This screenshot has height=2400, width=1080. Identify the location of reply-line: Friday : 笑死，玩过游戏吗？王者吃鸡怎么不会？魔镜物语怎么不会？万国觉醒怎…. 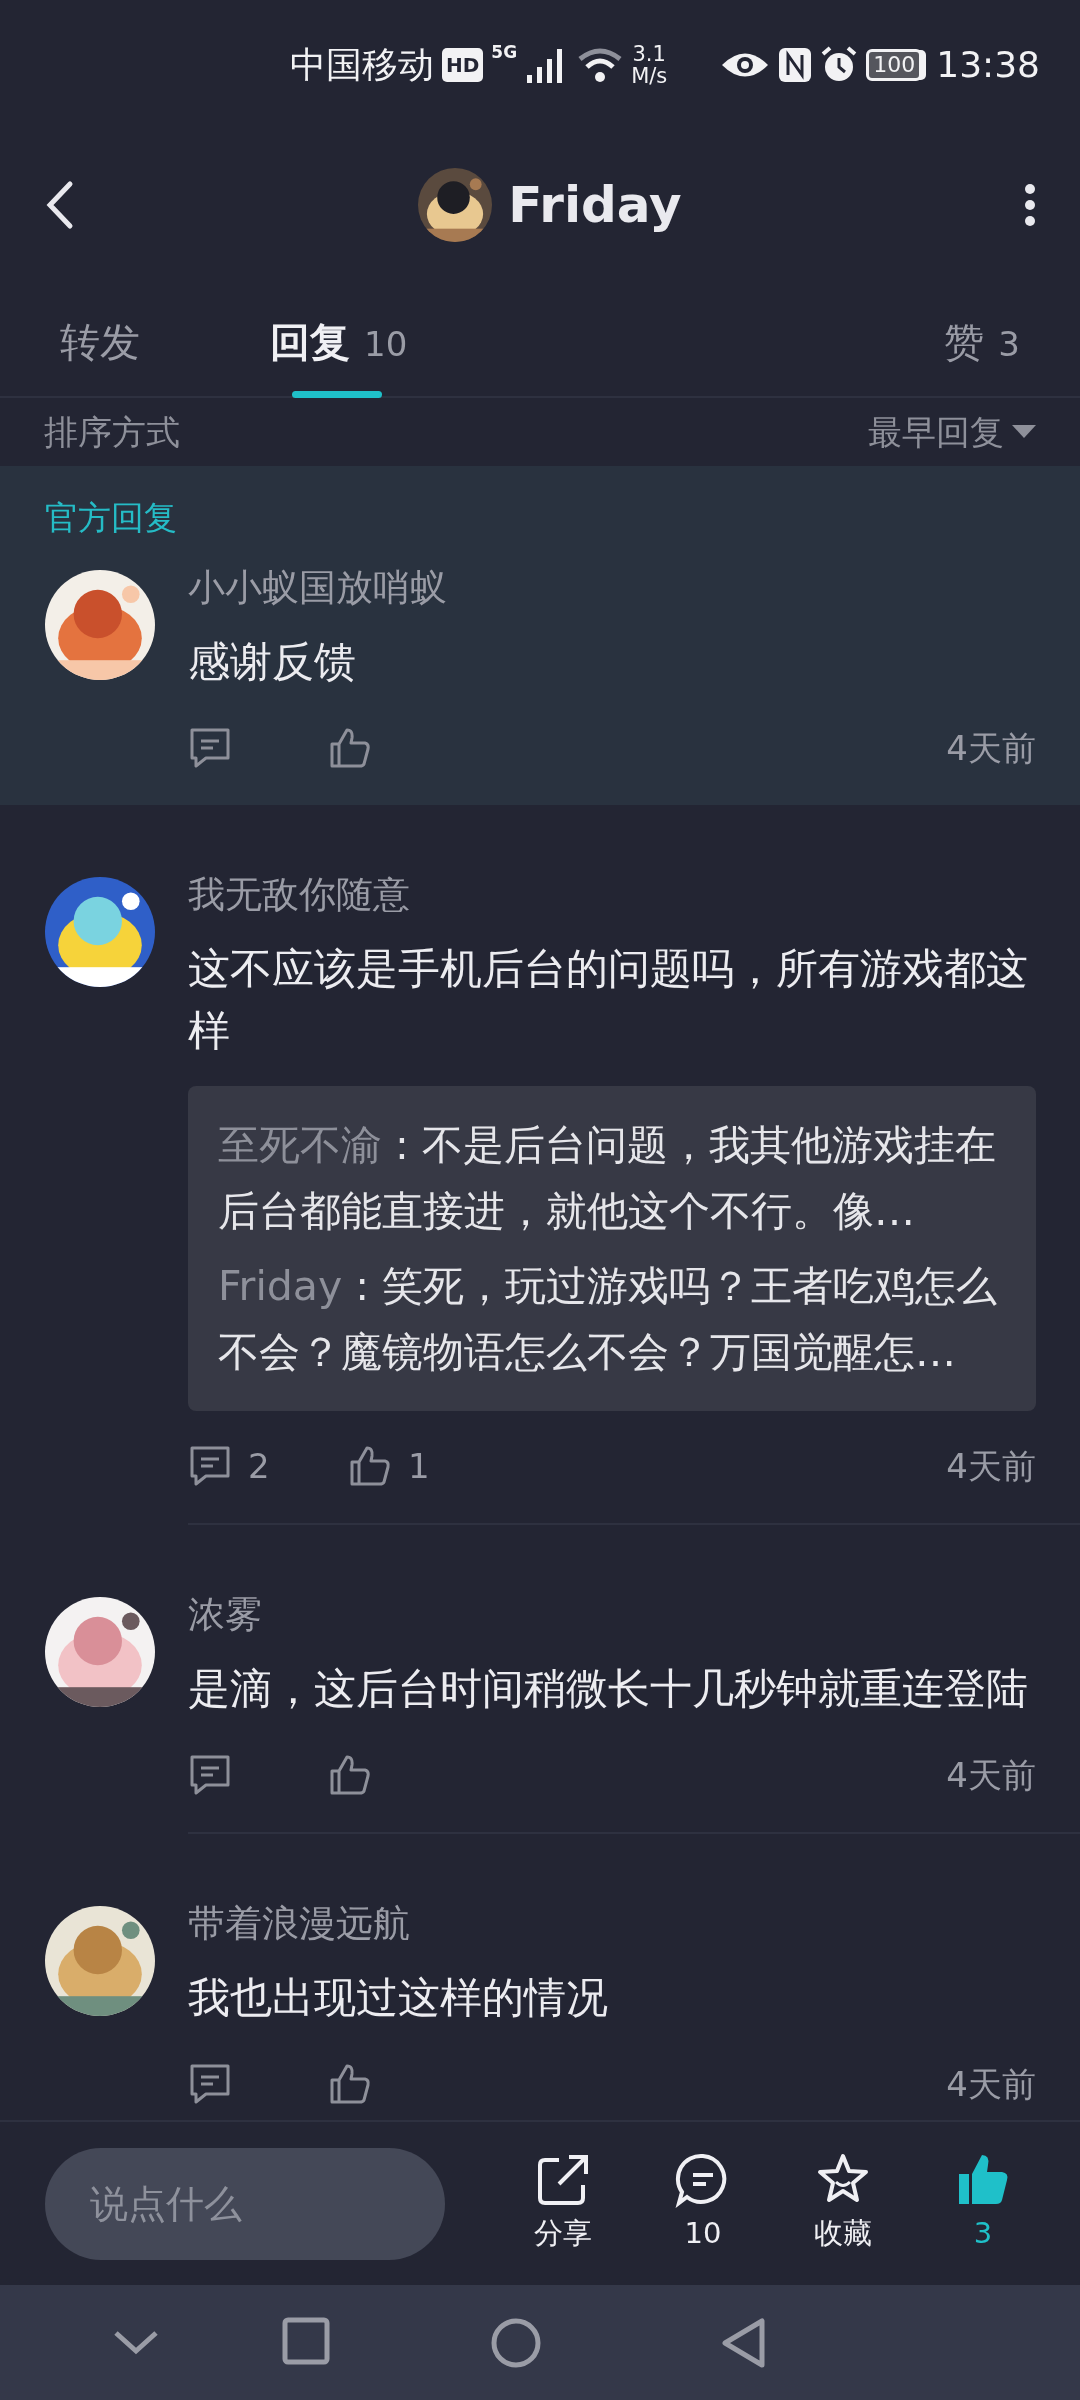
(608, 1319).